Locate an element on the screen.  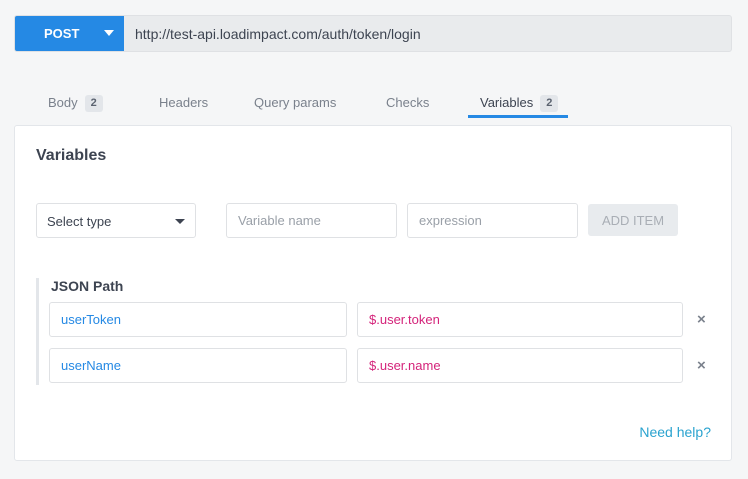
add-item-button: ADD ITEM is located at coordinates (633, 220).